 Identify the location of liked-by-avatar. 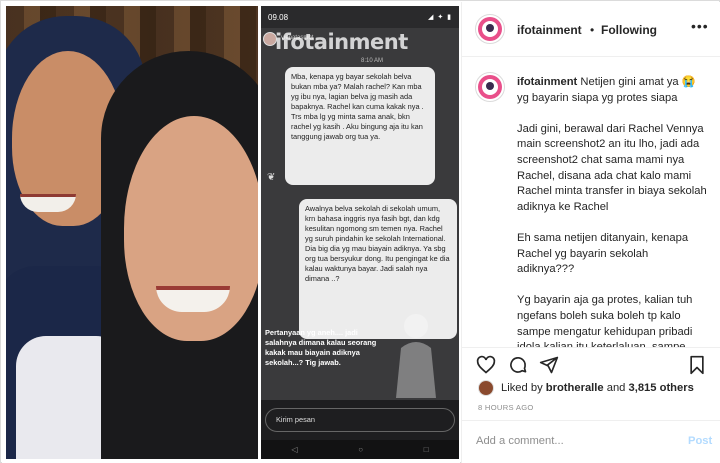
(486, 388).